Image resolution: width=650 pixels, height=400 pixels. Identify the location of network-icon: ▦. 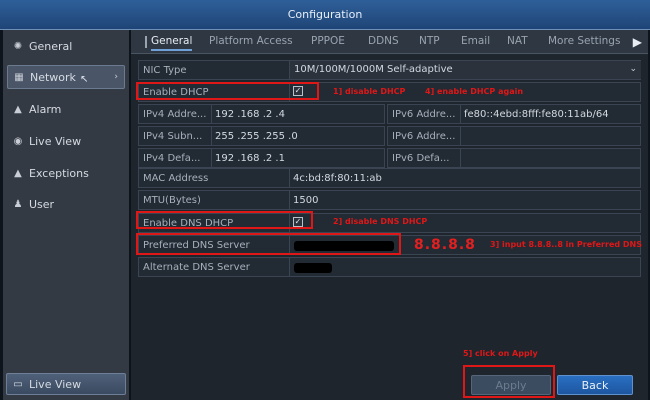
(19, 77).